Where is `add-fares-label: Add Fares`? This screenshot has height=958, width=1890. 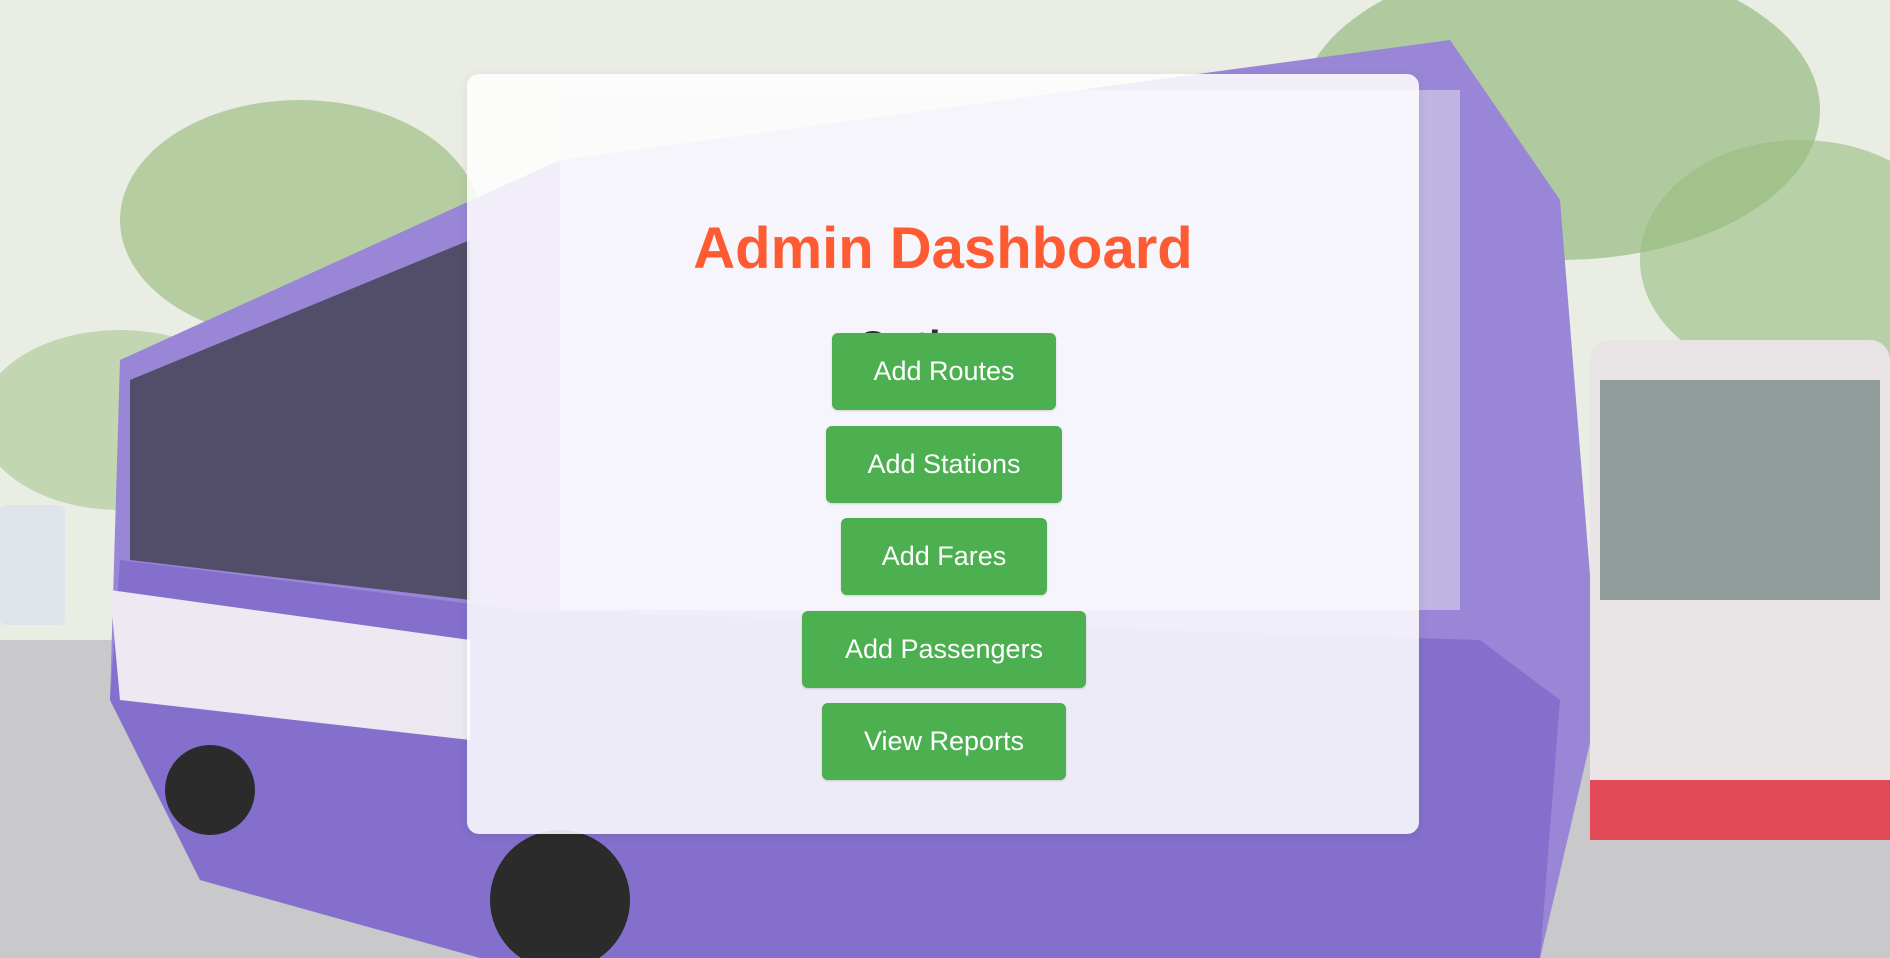 add-fares-label: Add Fares is located at coordinates (944, 556).